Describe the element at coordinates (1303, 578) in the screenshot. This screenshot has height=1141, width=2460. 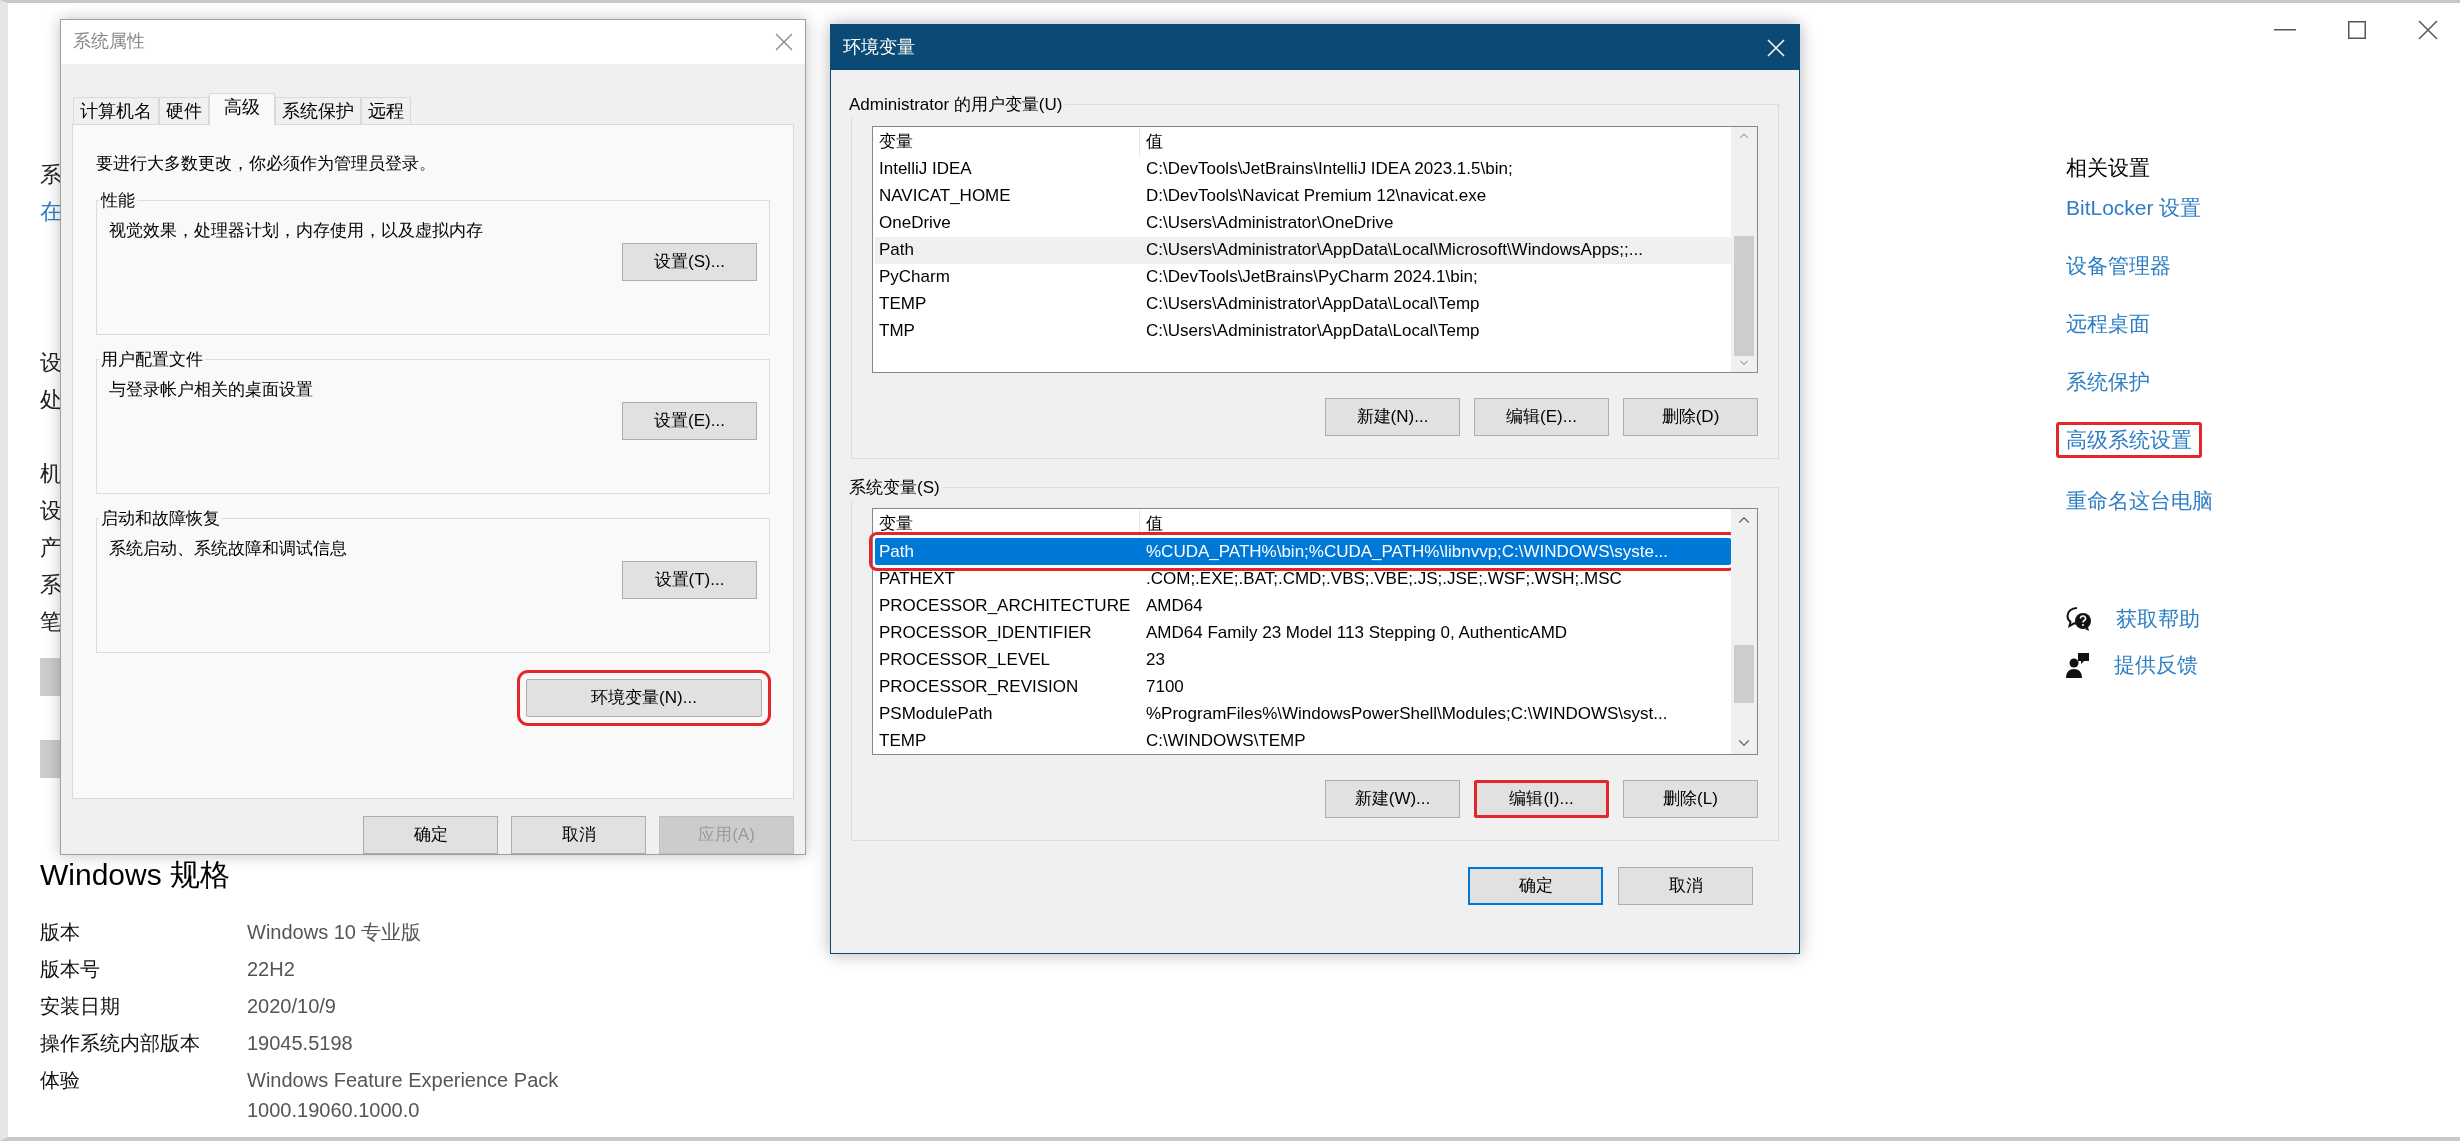
I see `table-row: PATHEXT .COM;.EXE;.BAT;.CMD;.VBS;.VBE;.JS;.JSE;.WSF;.WSH;.MSC` at that location.